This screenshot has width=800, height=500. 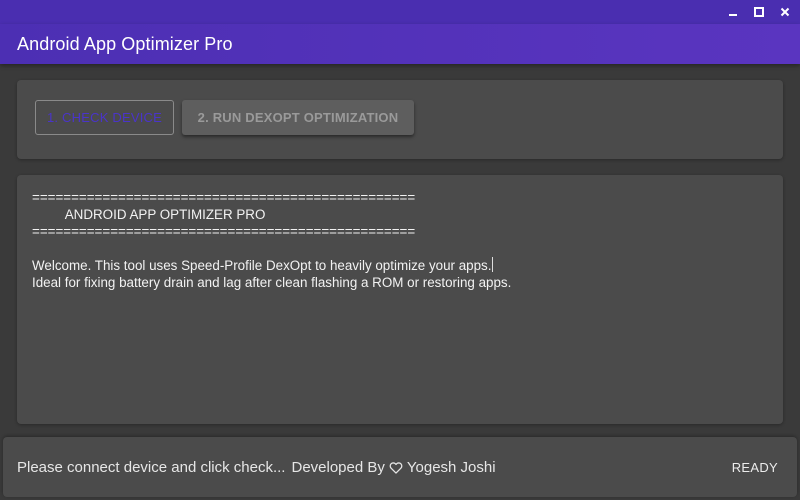 I want to click on window-controls, so click(x=761, y=12).